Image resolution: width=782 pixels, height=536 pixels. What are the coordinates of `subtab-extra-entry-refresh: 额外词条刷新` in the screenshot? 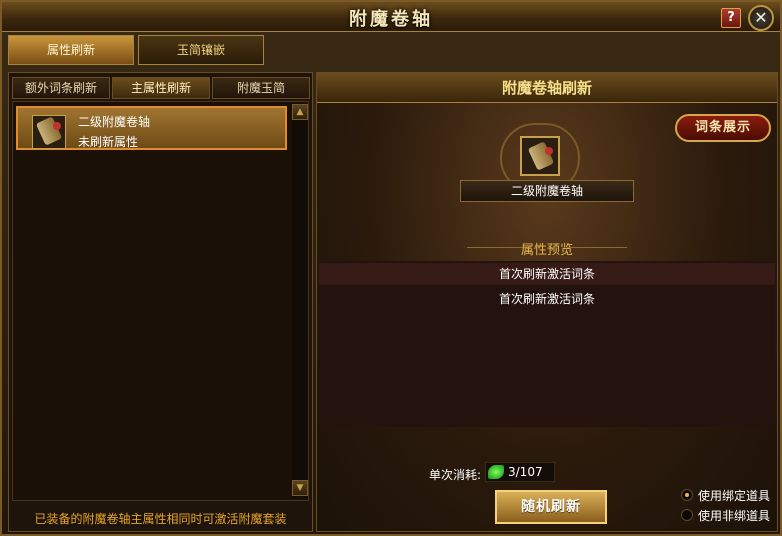 It's located at (61, 88).